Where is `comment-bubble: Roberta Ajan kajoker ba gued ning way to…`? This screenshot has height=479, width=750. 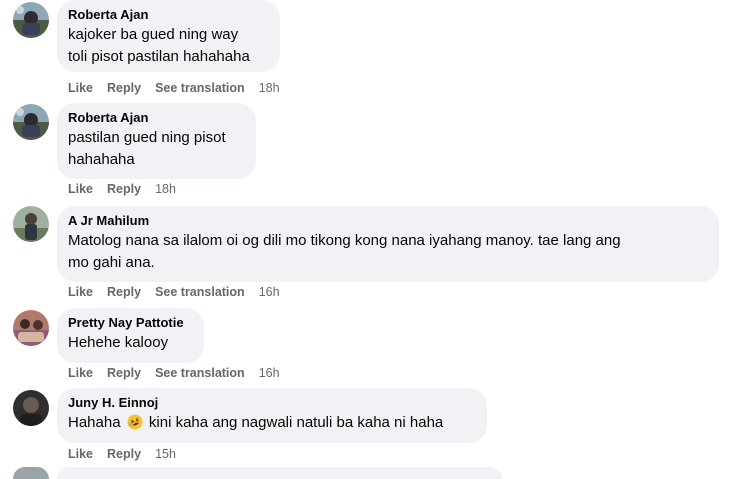
comment-bubble: Roberta Ajan kajoker ba gued ning way to… is located at coordinates (168, 36).